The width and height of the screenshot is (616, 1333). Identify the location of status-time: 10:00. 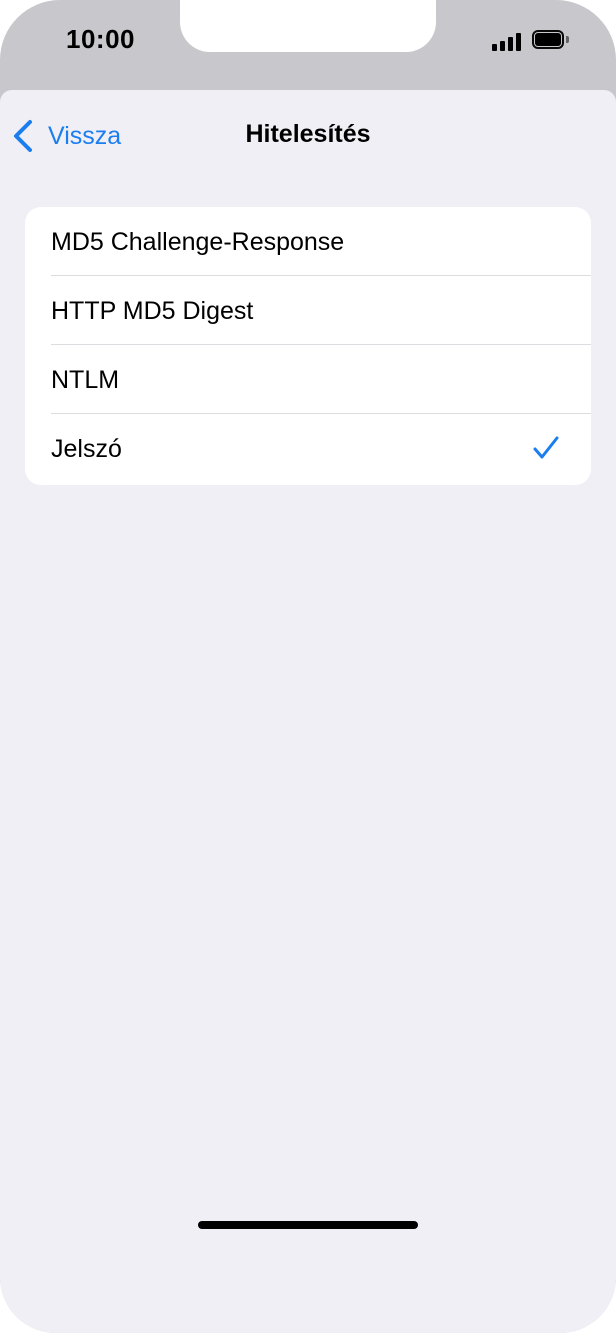
(100, 39).